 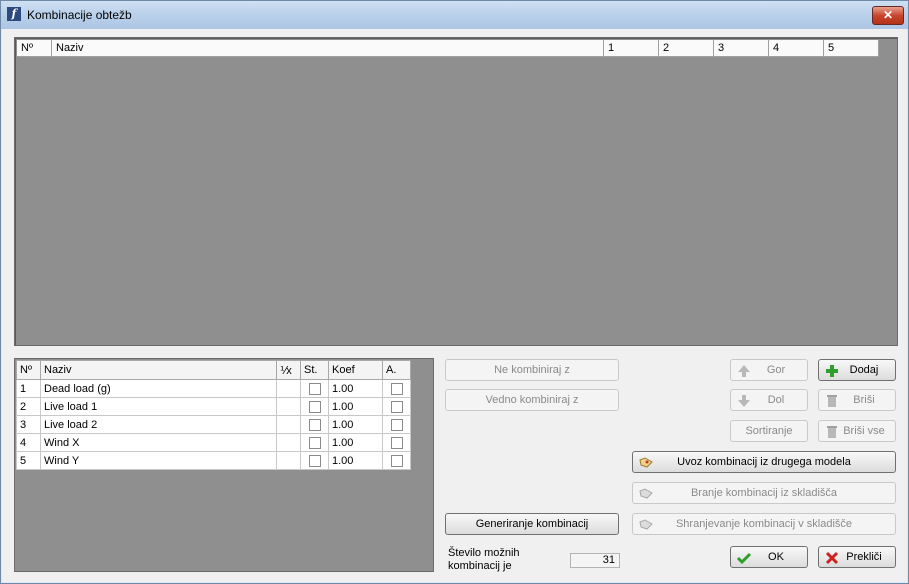 I want to click on loads-header-no: Nº, so click(x=28, y=370).